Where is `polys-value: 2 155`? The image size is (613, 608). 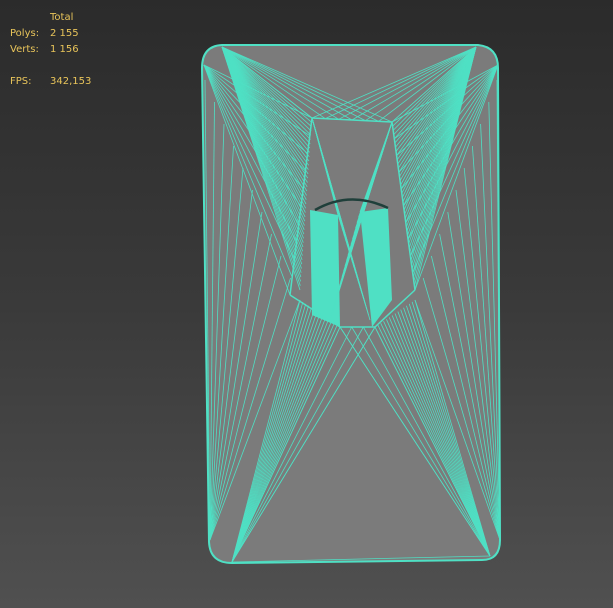 polys-value: 2 155 is located at coordinates (64, 33).